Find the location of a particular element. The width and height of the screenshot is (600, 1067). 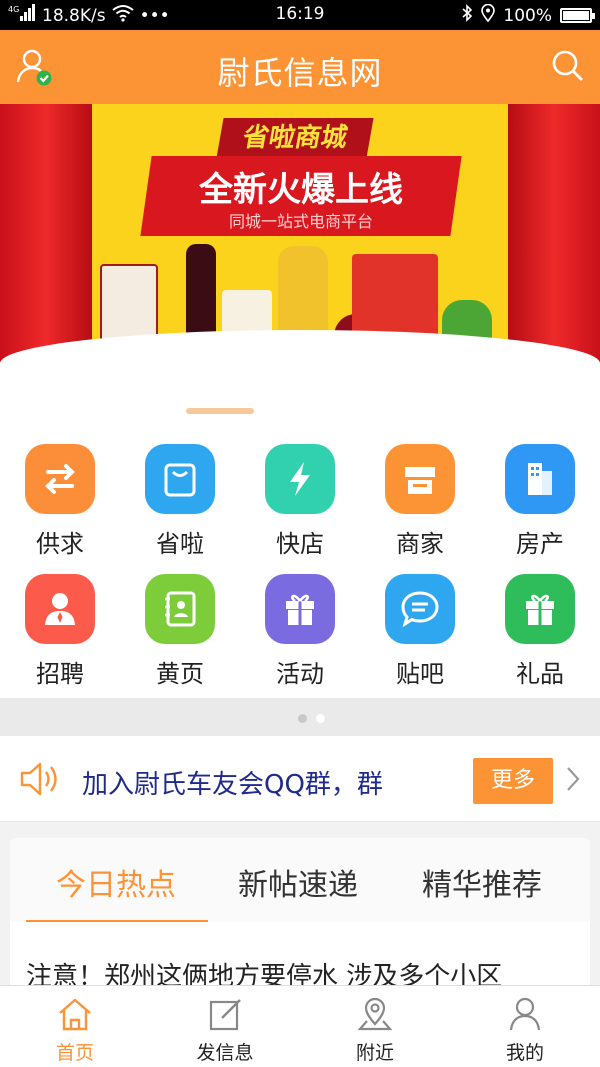

banner-indicator-active is located at coordinates (220, 411).